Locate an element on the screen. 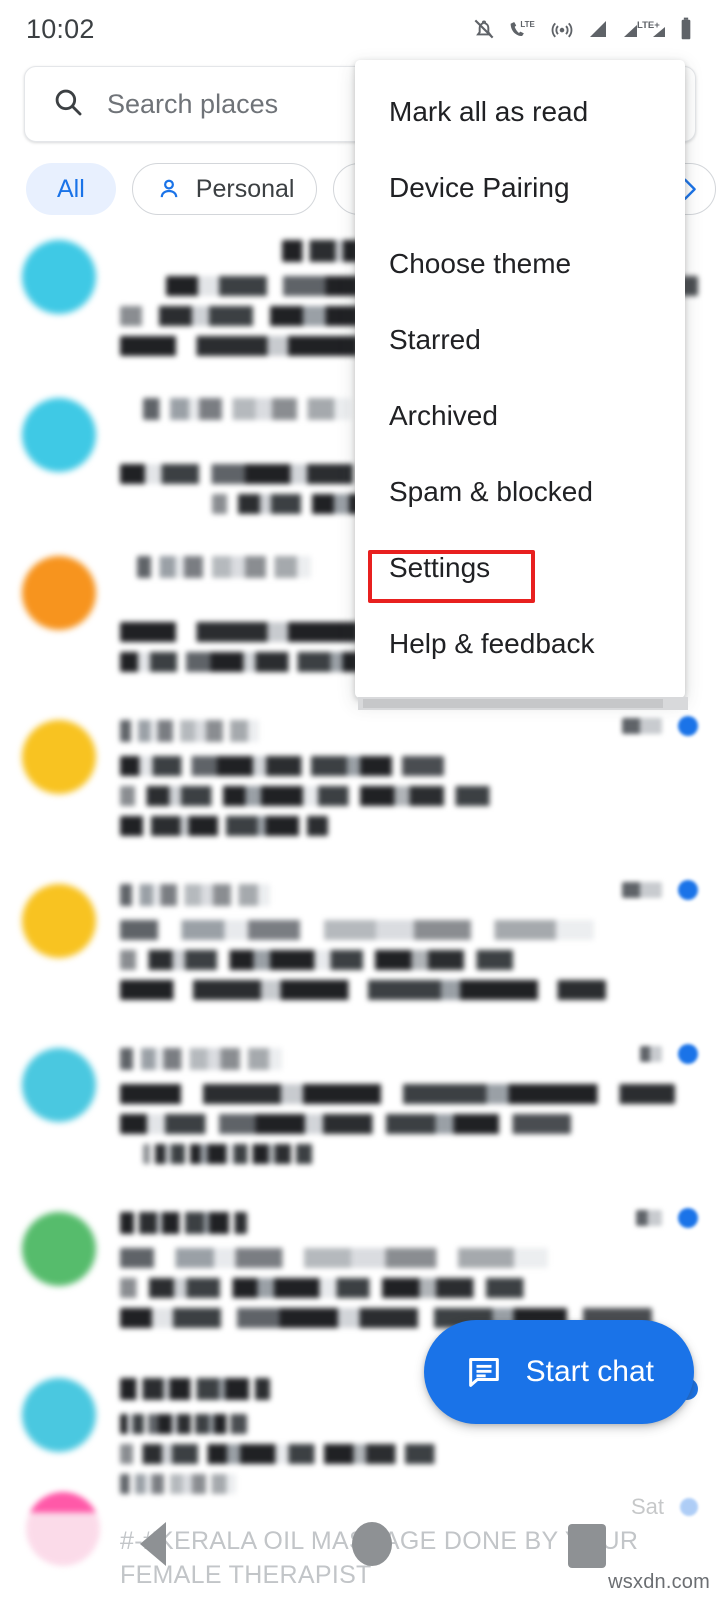 The width and height of the screenshot is (720, 1600). menu-item-label: Starred is located at coordinates (435, 339).